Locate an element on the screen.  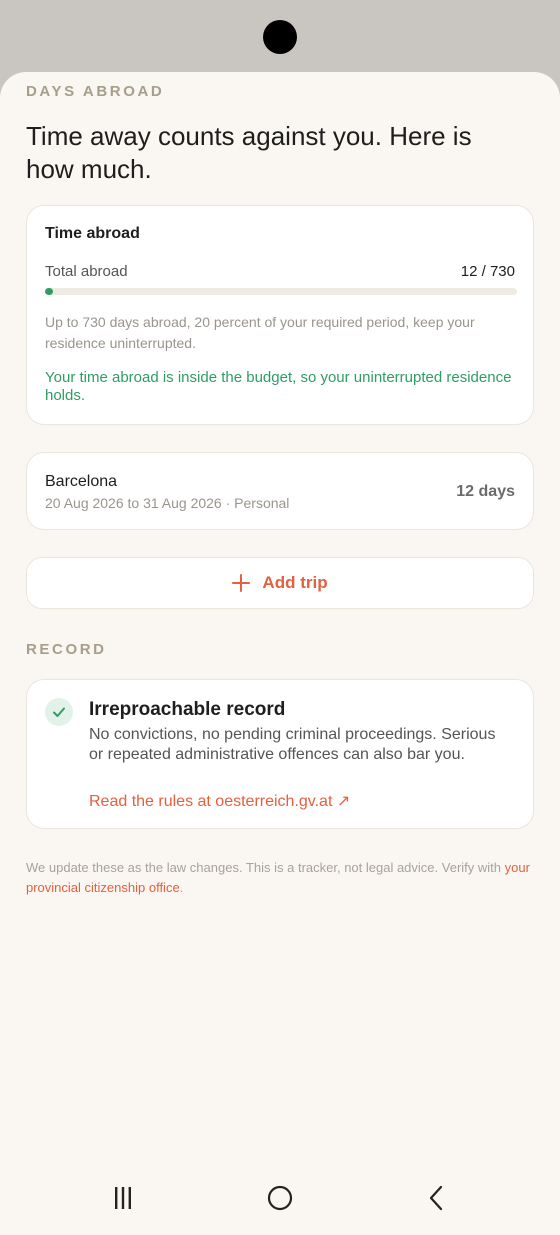
recent-apps-icon is located at coordinates (123, 1198).